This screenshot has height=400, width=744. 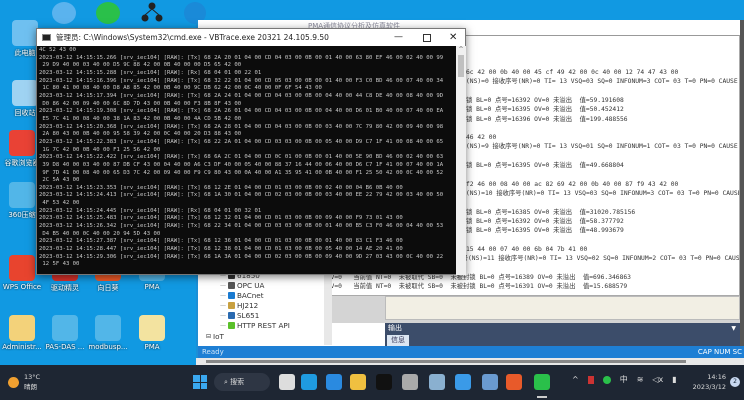 What do you see at coordinates (742, 190) in the screenshot?
I see `scrollbar` at bounding box center [742, 190].